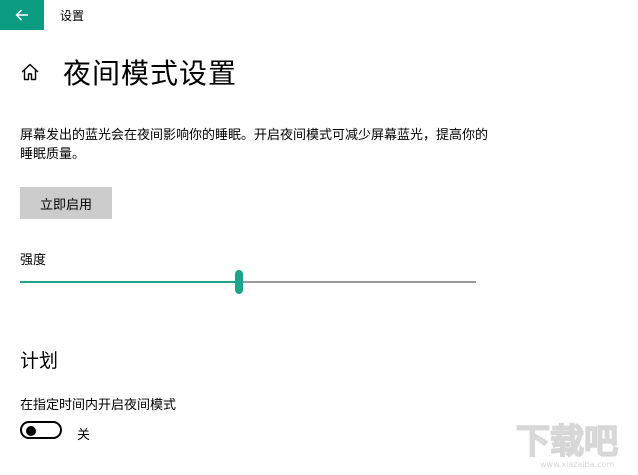 The height and width of the screenshot is (475, 638). I want to click on svg-text: 下载吧, so click(567, 442).